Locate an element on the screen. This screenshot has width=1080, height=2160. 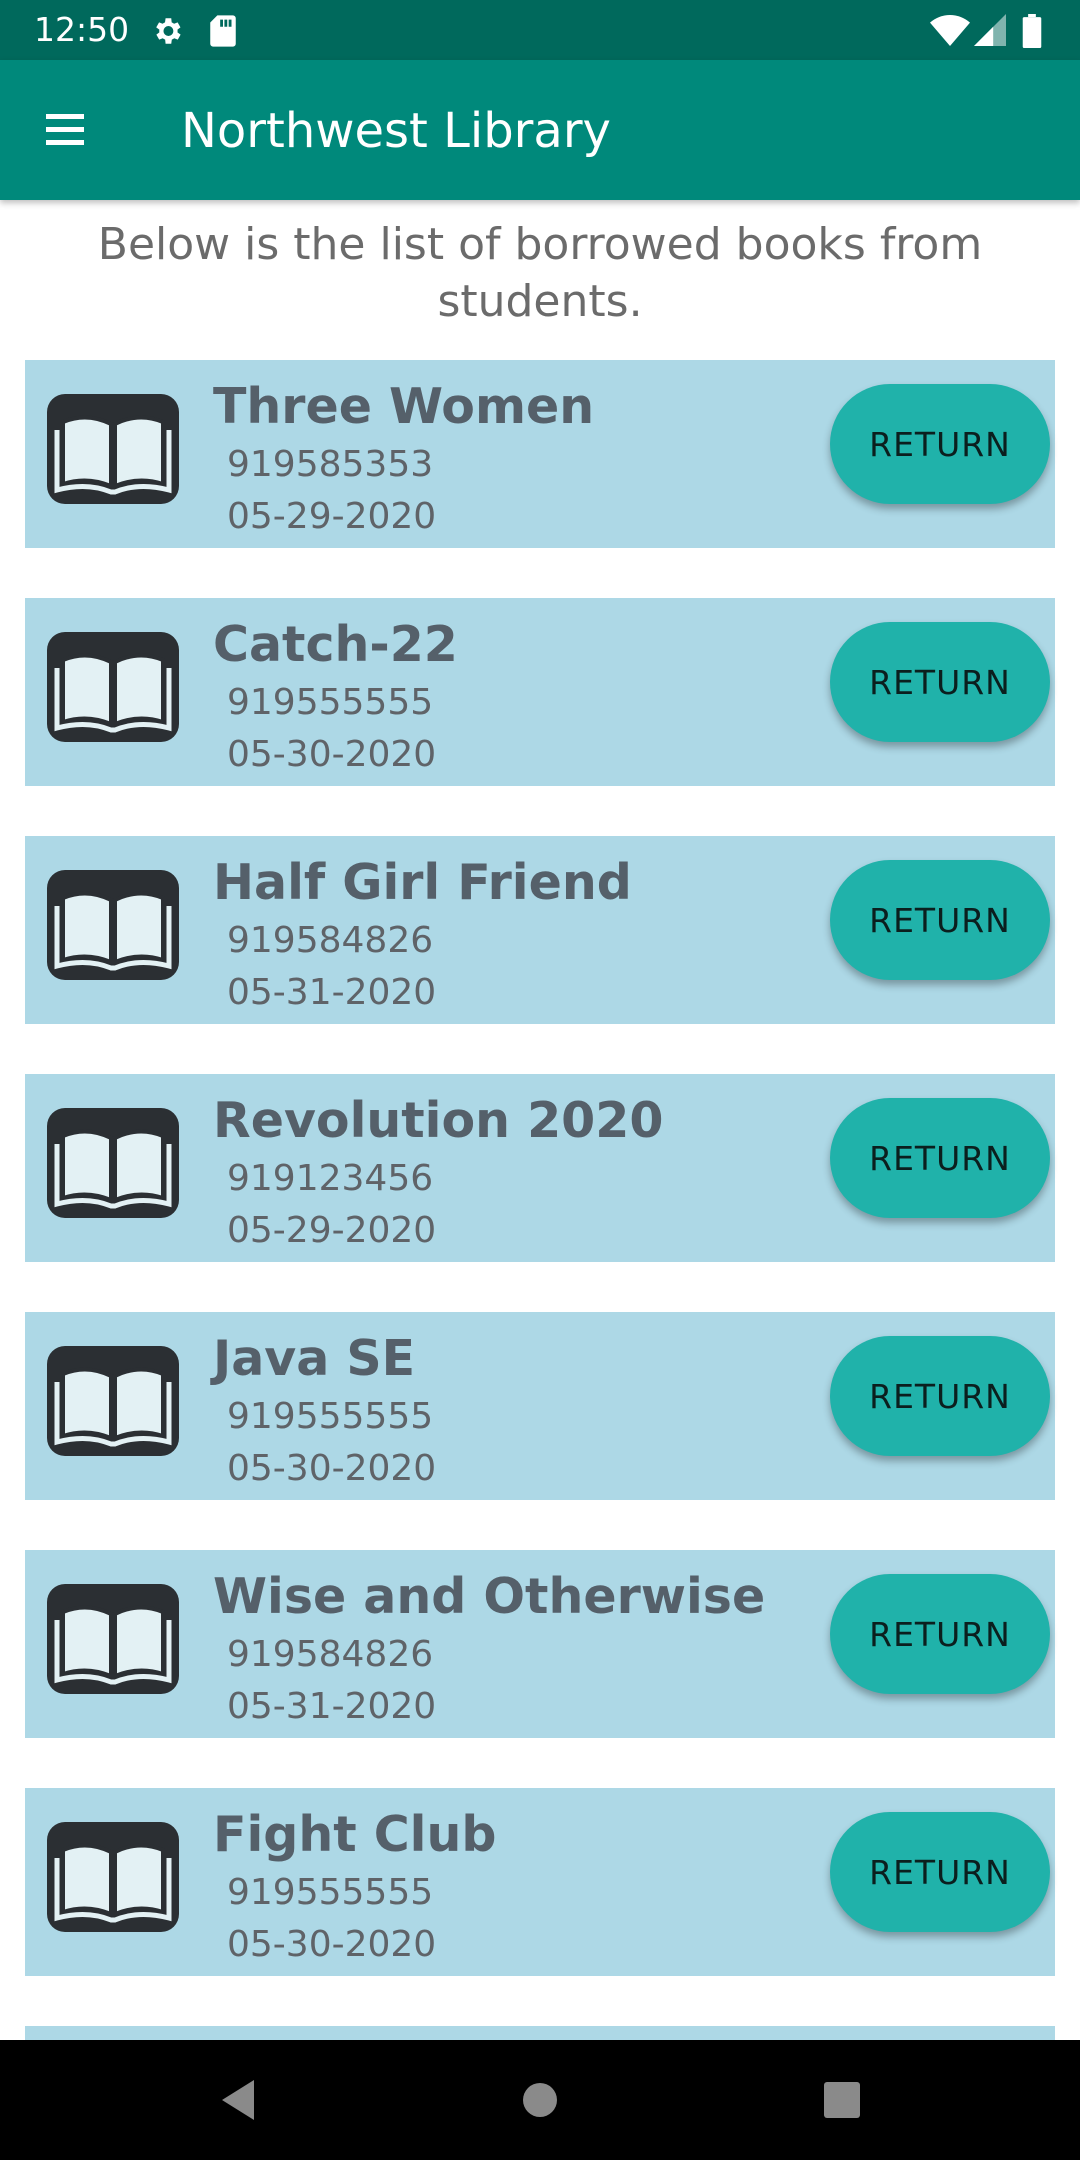
navigation-bar is located at coordinates (540, 2100).